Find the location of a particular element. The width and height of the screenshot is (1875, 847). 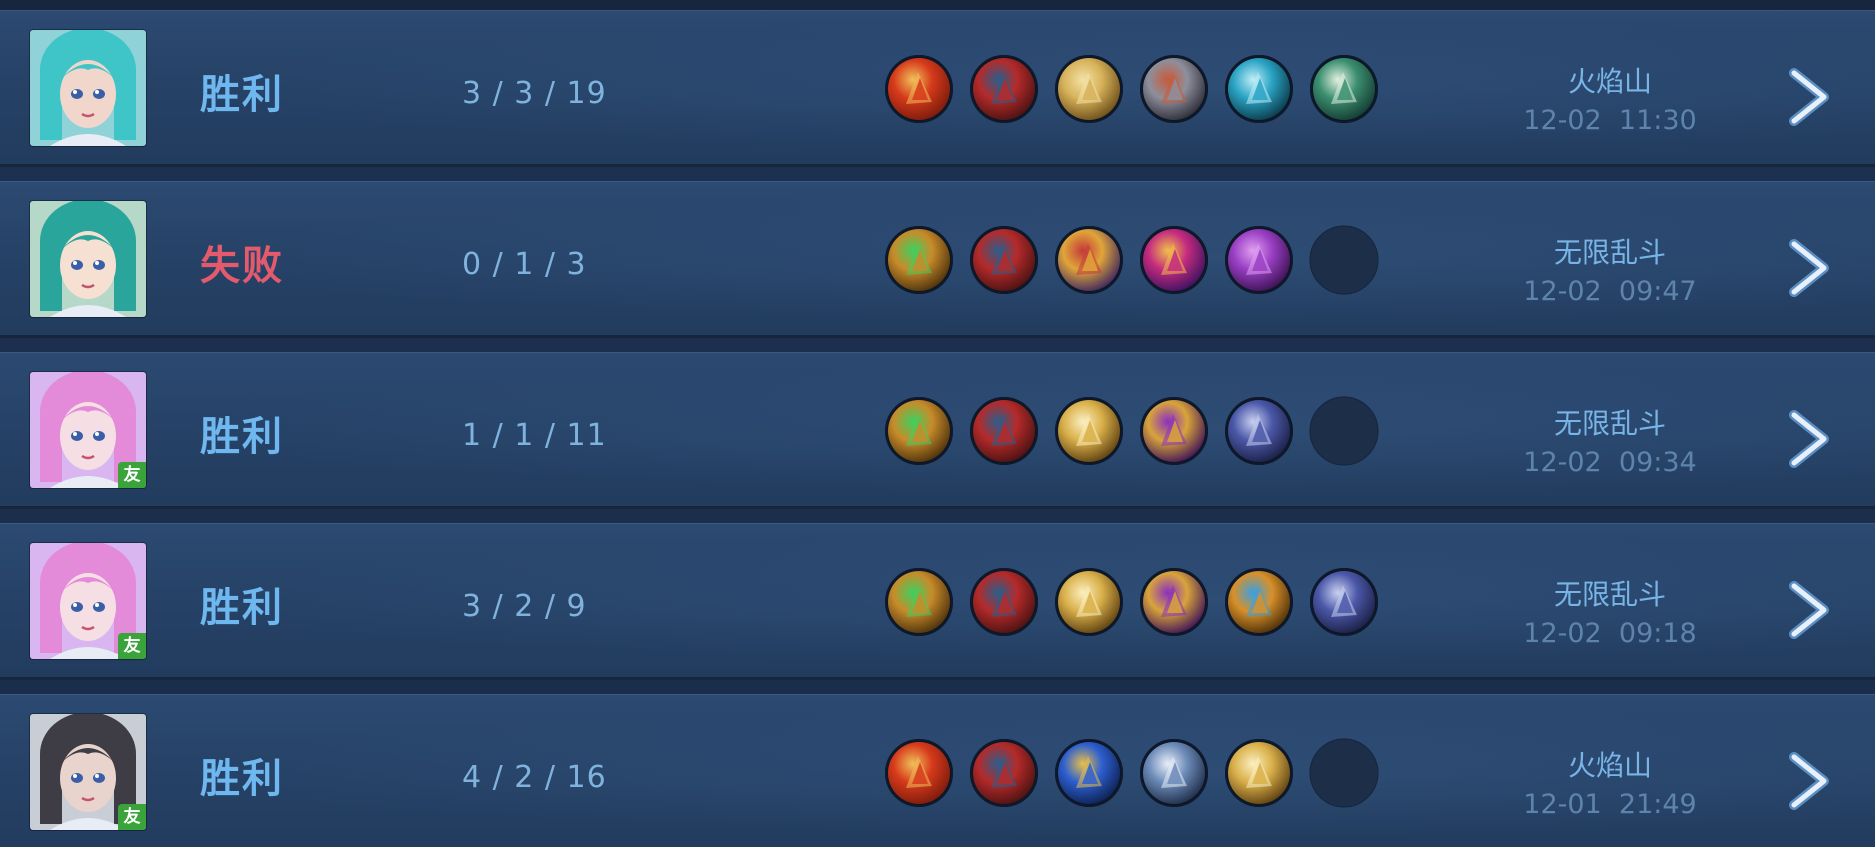

match-time: 12-02 09:47 is located at coordinates (1610, 291).